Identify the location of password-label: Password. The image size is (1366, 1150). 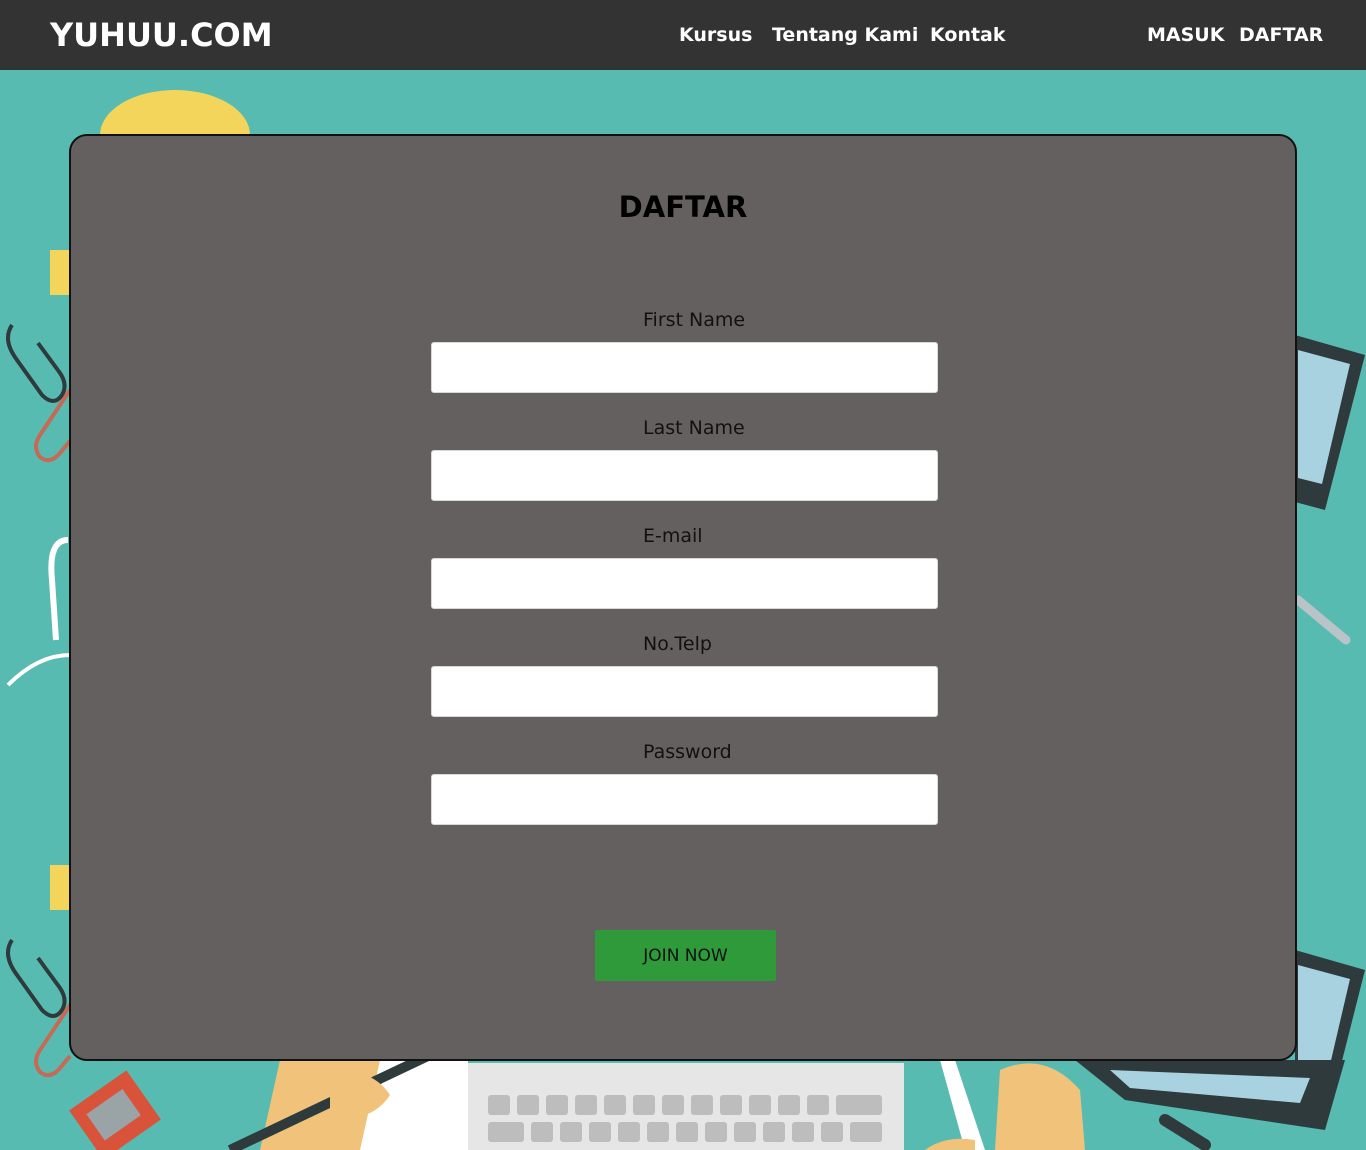
(687, 752).